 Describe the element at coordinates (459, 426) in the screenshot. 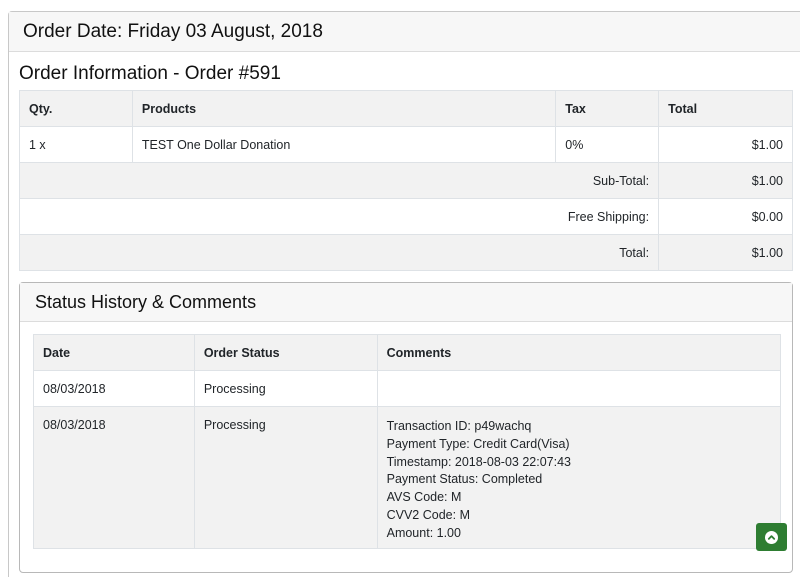

I see `comment-line: Transaction ID: p49wachq` at that location.